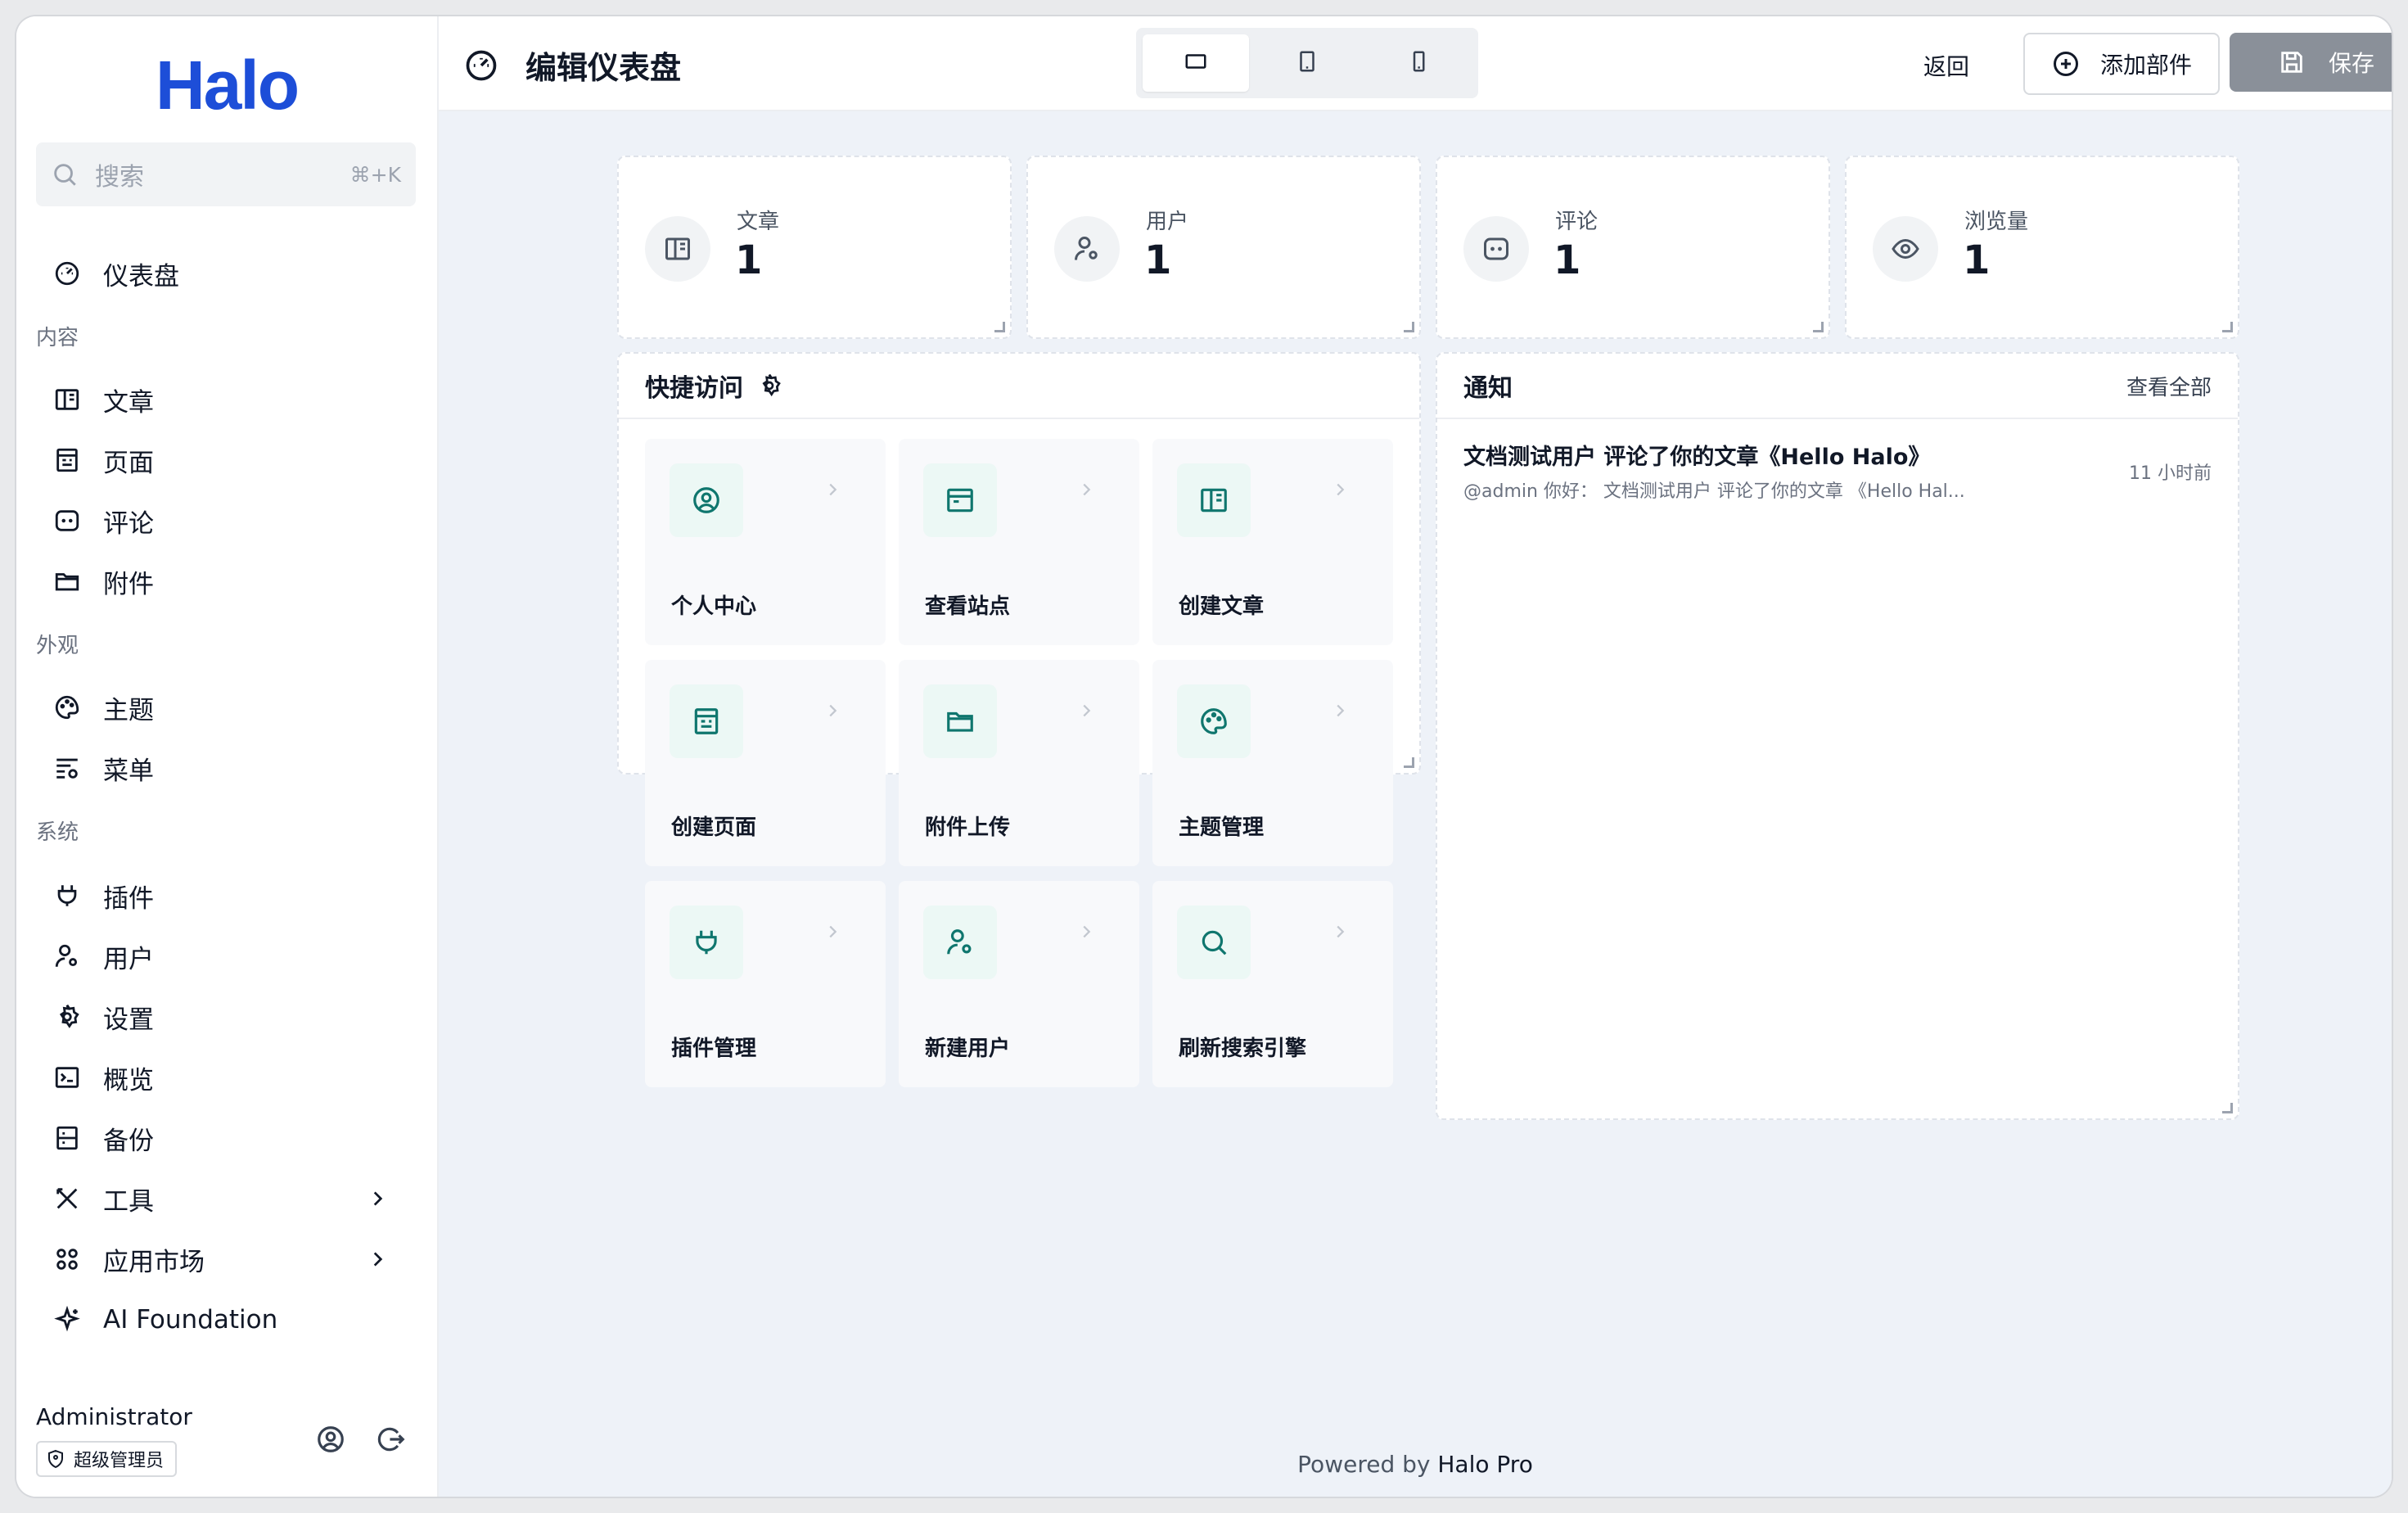 This screenshot has height=1513, width=2408. I want to click on footer-prefix: Powered by, so click(1364, 1464).